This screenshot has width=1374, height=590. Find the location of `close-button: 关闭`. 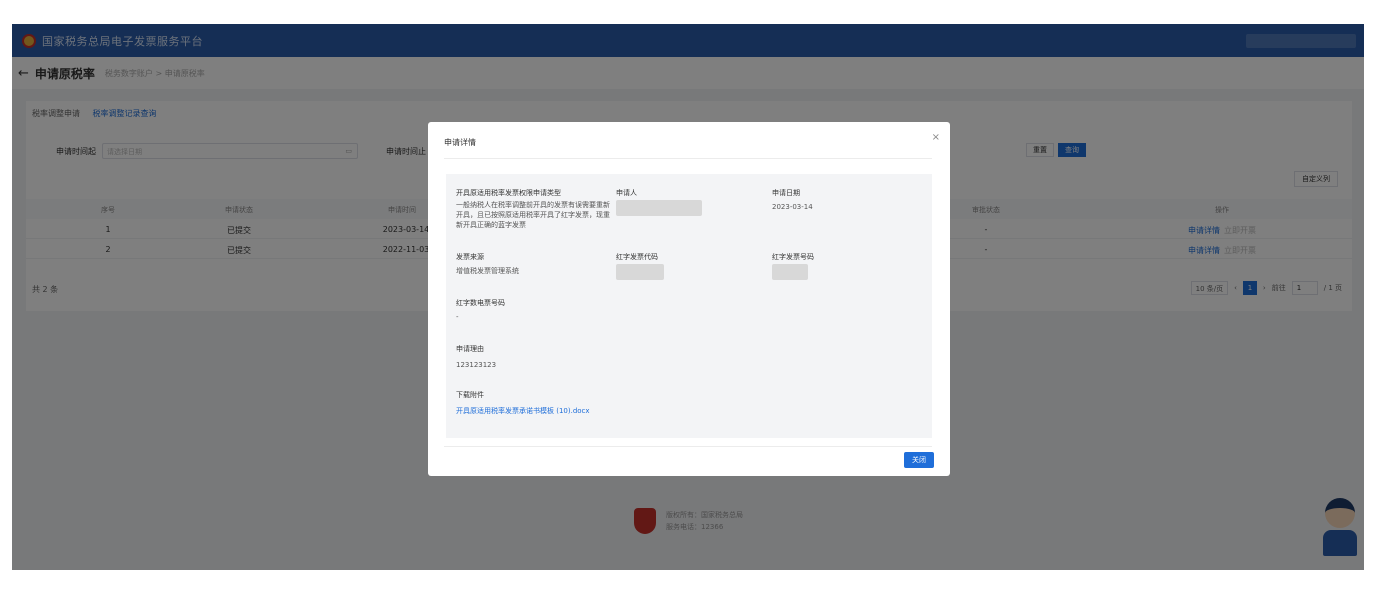

close-button: 关闭 is located at coordinates (919, 460).